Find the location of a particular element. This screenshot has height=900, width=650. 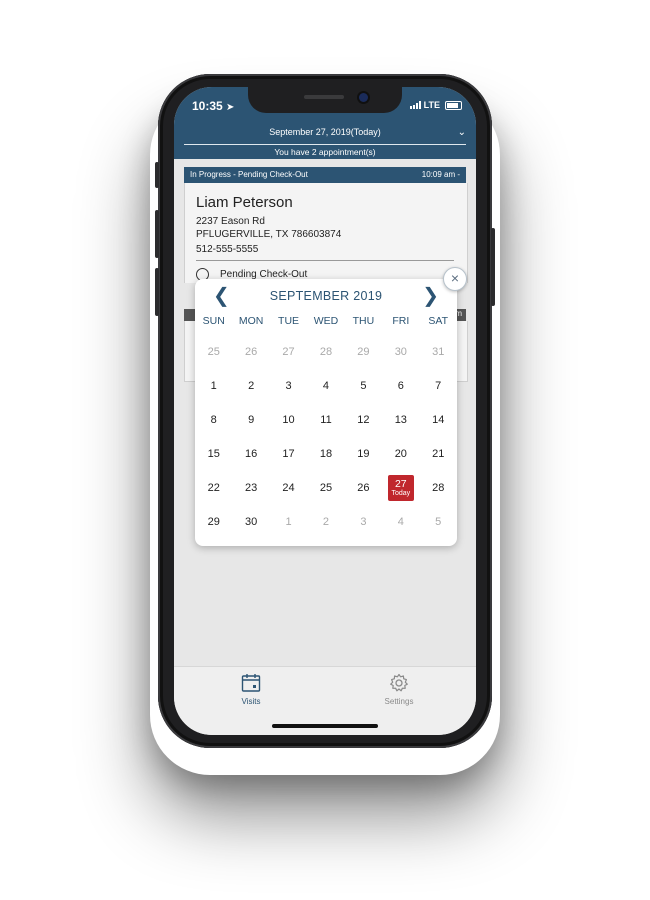

volume-down-button is located at coordinates (157, 292).